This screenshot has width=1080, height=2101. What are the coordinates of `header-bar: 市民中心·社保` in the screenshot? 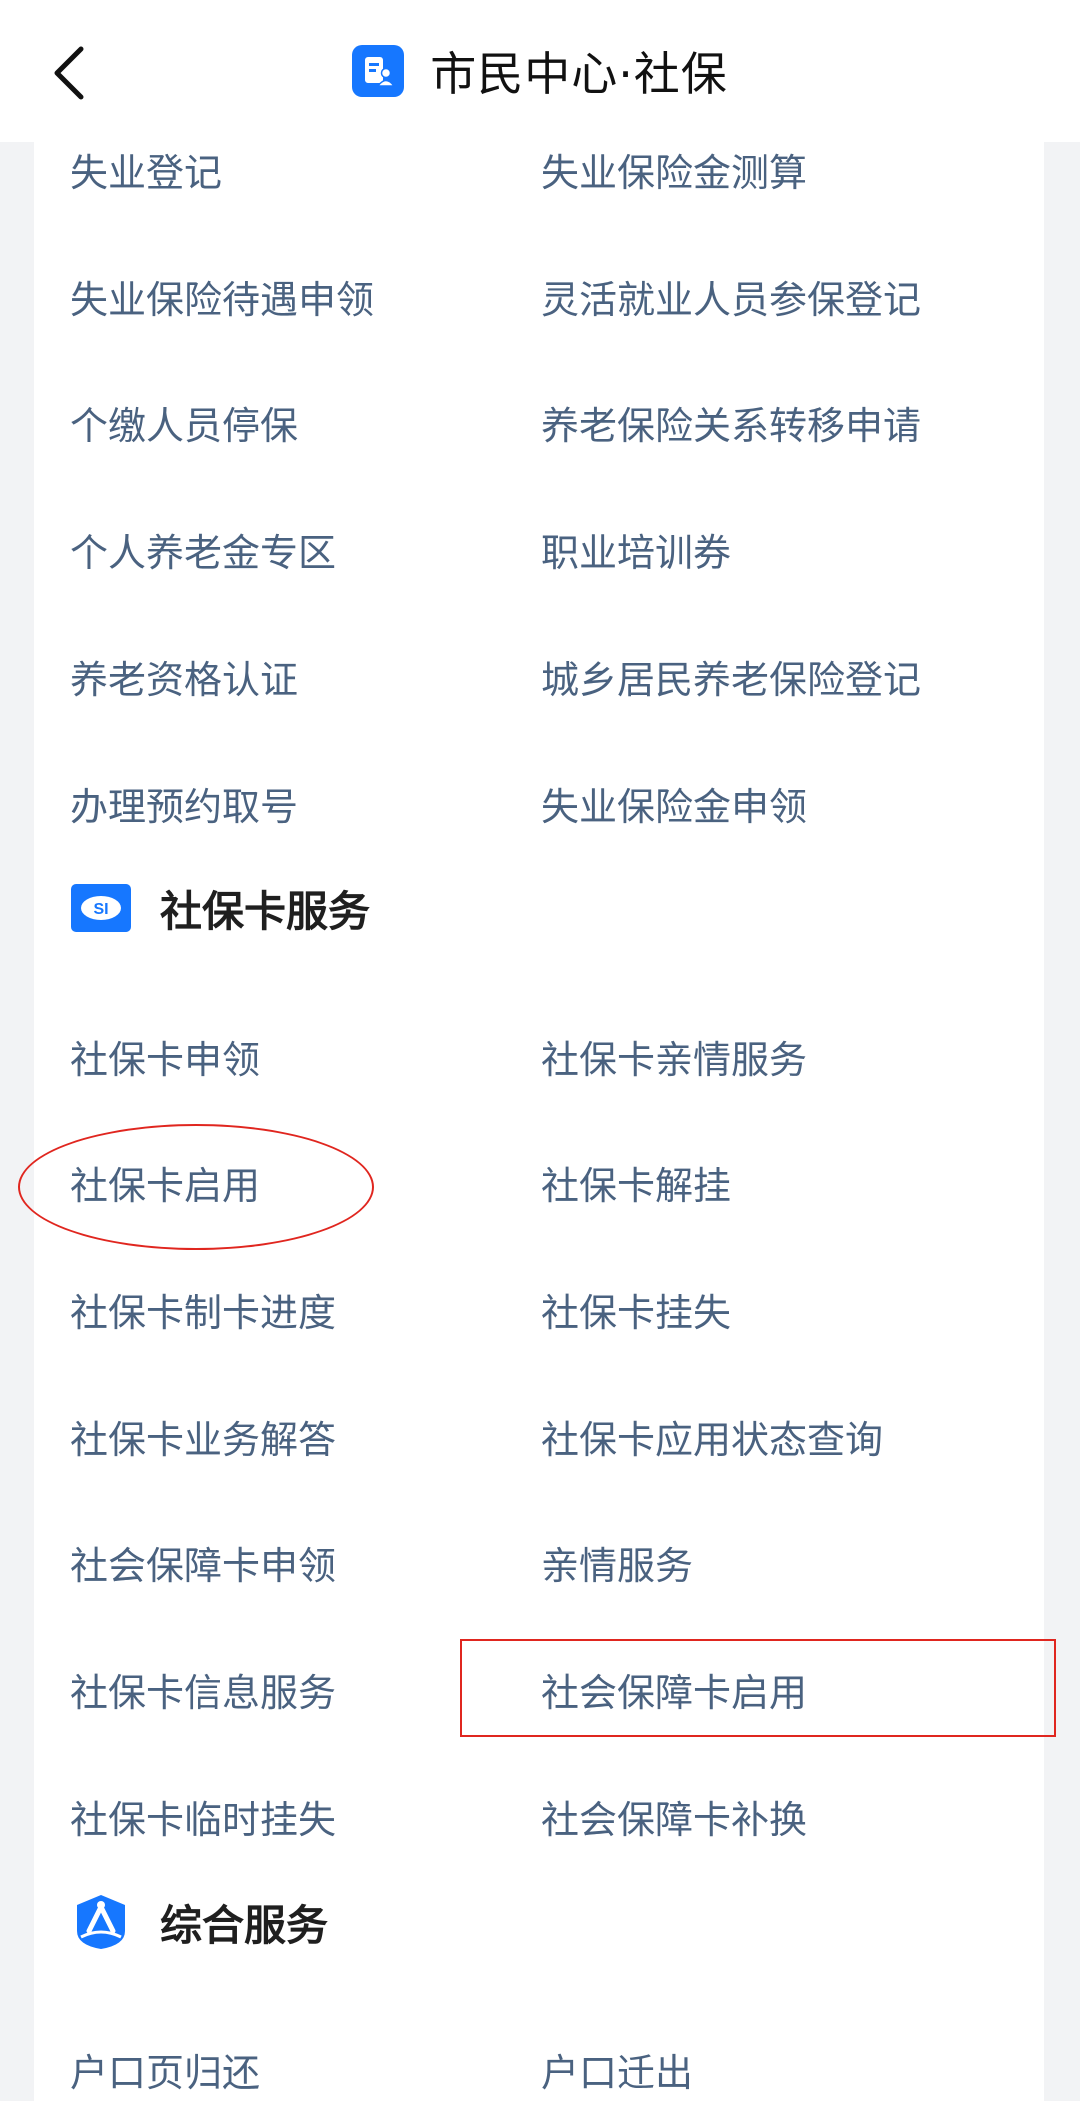 It's located at (540, 71).